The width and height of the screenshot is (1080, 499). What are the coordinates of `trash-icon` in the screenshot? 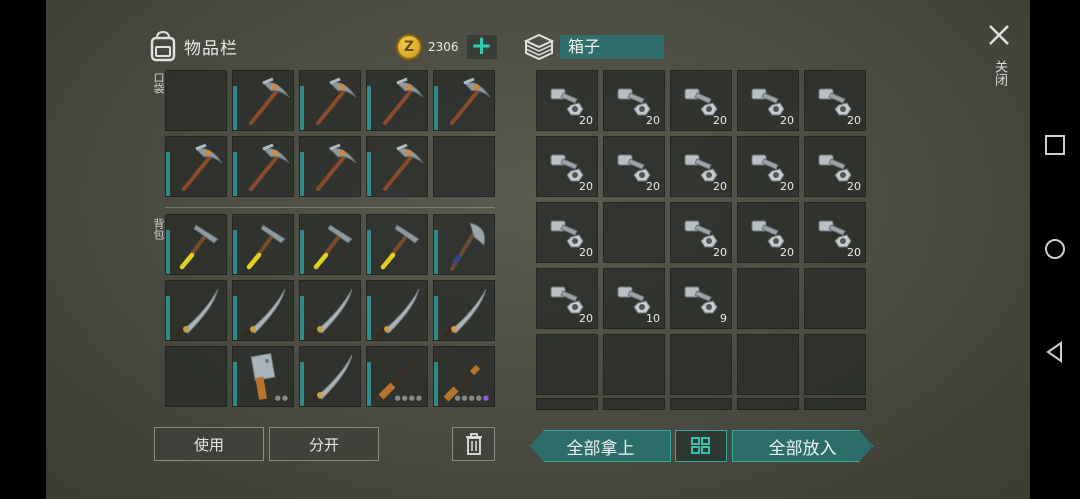 It's located at (473, 444).